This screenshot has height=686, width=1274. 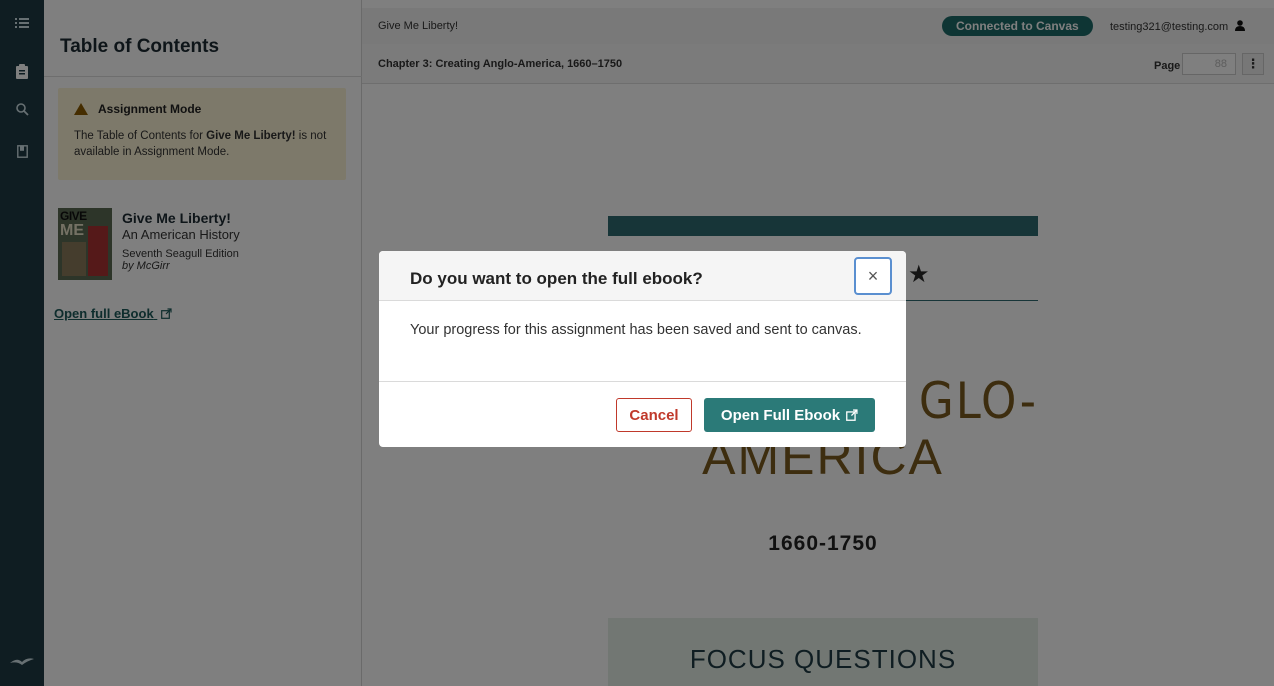 What do you see at coordinates (642, 381) in the screenshot?
I see `divider` at bounding box center [642, 381].